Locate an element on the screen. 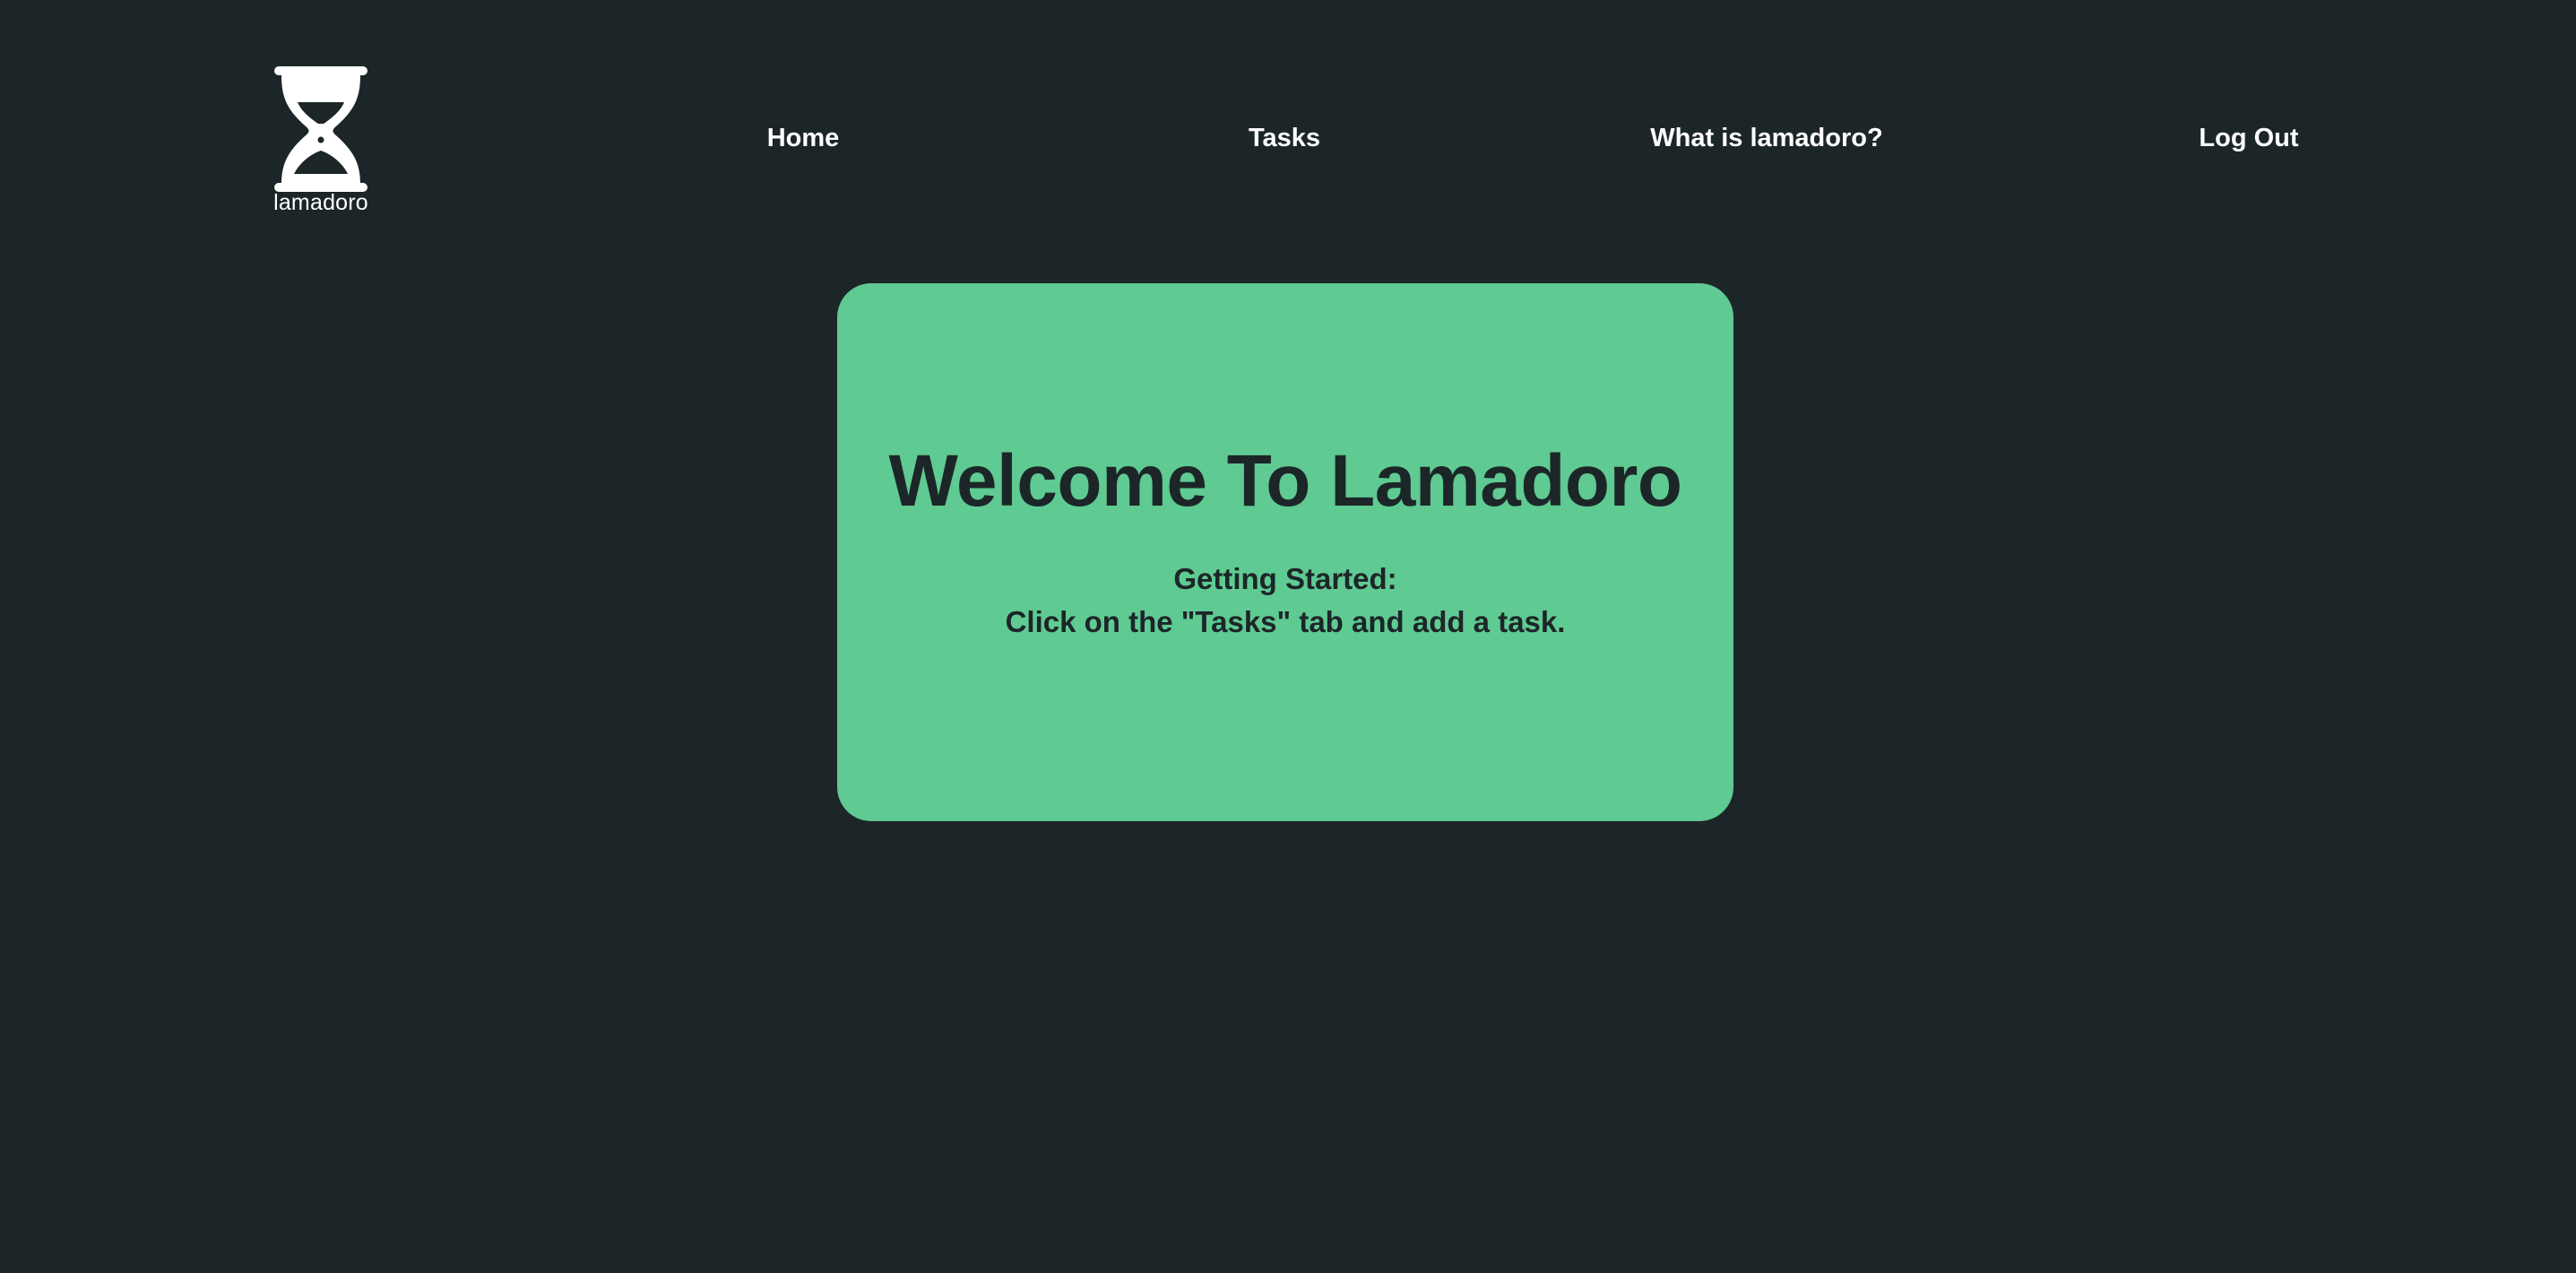 Image resolution: width=2576 pixels, height=1273 pixels. logo: lamadoro is located at coordinates (321, 142).